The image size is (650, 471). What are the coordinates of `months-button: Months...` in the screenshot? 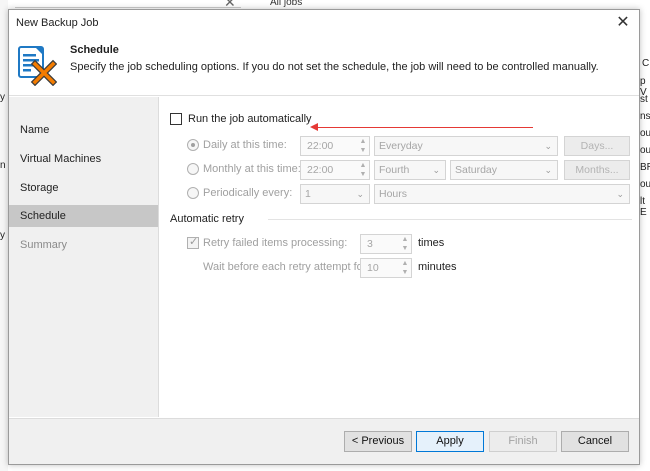 It's located at (597, 170).